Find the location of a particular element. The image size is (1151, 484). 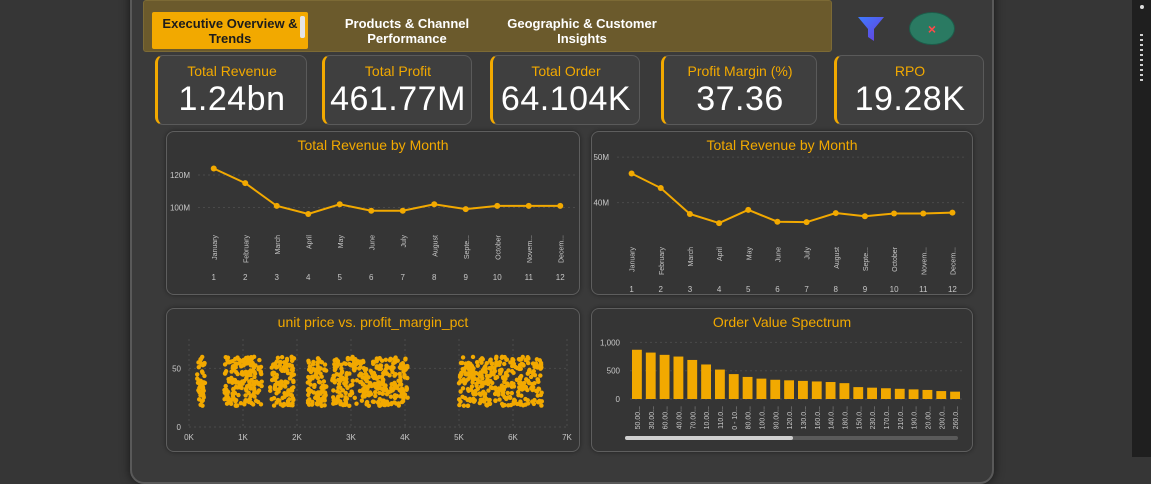

kpi-label: Profit Margin (%) is located at coordinates (740, 71).